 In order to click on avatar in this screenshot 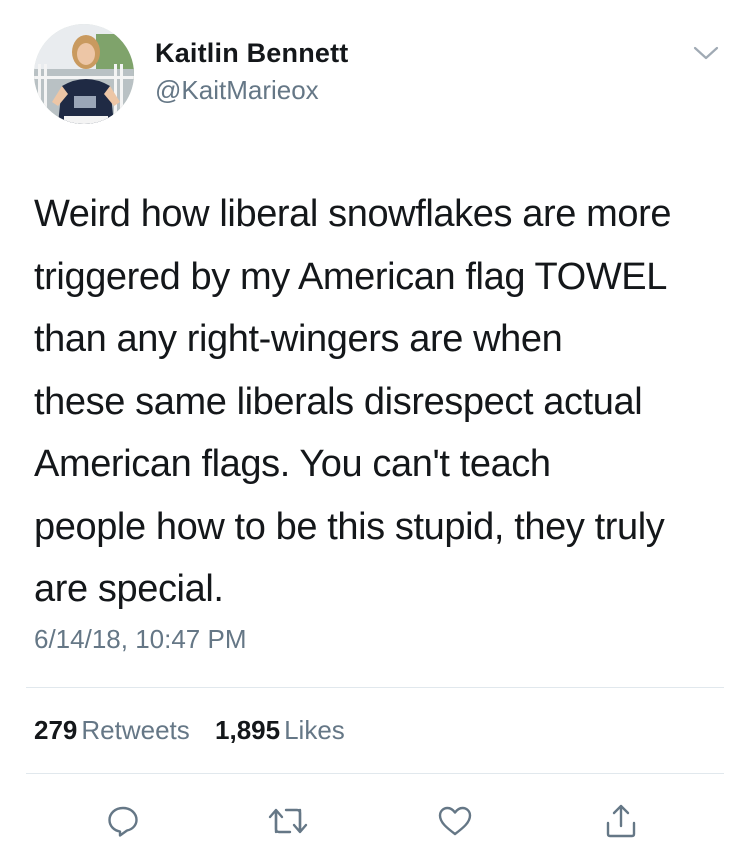, I will do `click(84, 74)`.